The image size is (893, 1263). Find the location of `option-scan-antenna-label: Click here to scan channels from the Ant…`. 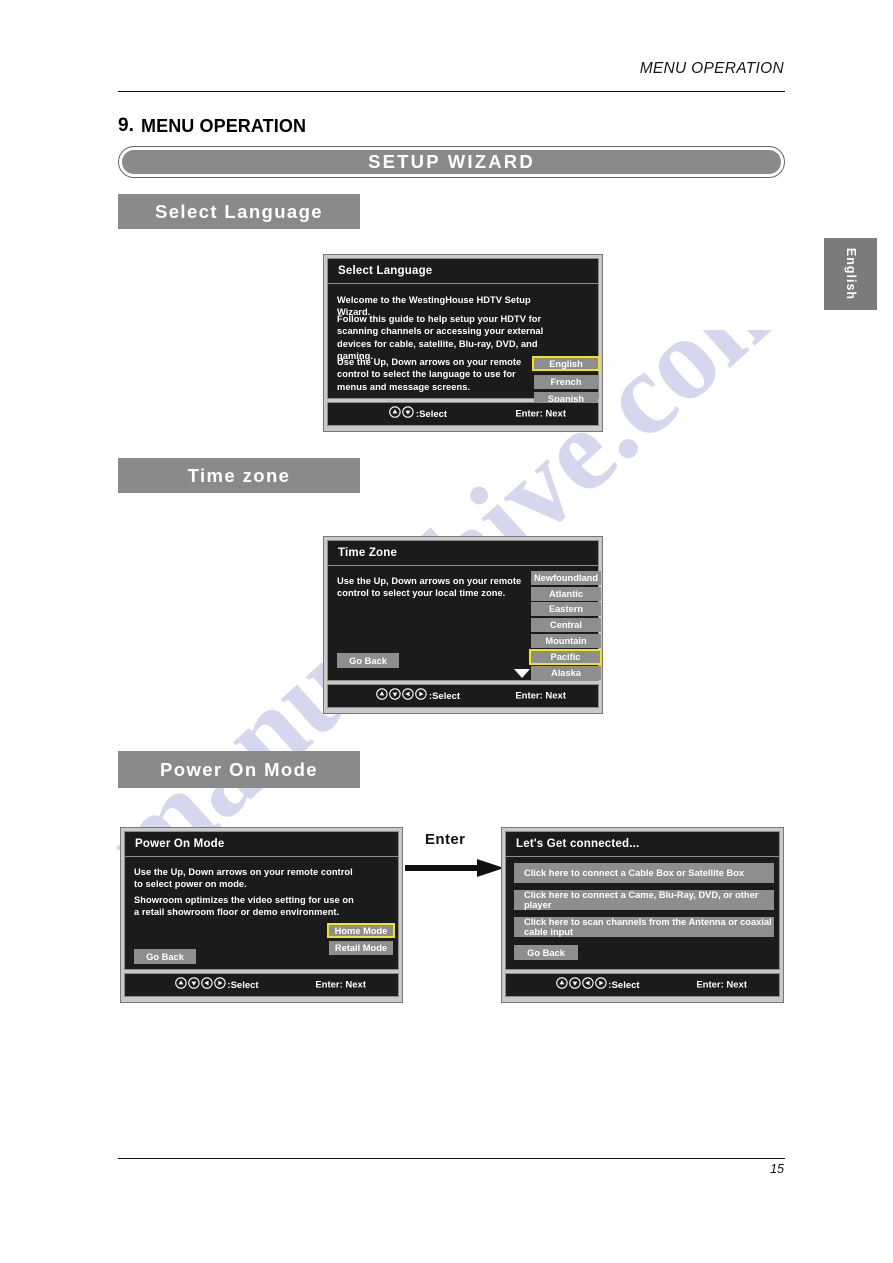

option-scan-antenna-label: Click here to scan channels from the Ant… is located at coordinates (648, 927).